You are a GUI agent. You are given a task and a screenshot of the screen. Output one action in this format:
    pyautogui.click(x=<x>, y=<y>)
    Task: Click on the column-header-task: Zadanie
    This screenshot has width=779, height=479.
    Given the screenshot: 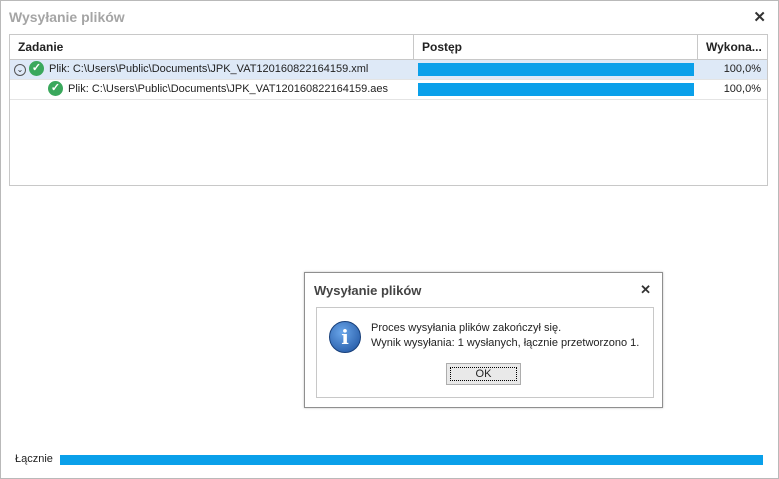 What is the action you would take?
    pyautogui.click(x=212, y=47)
    